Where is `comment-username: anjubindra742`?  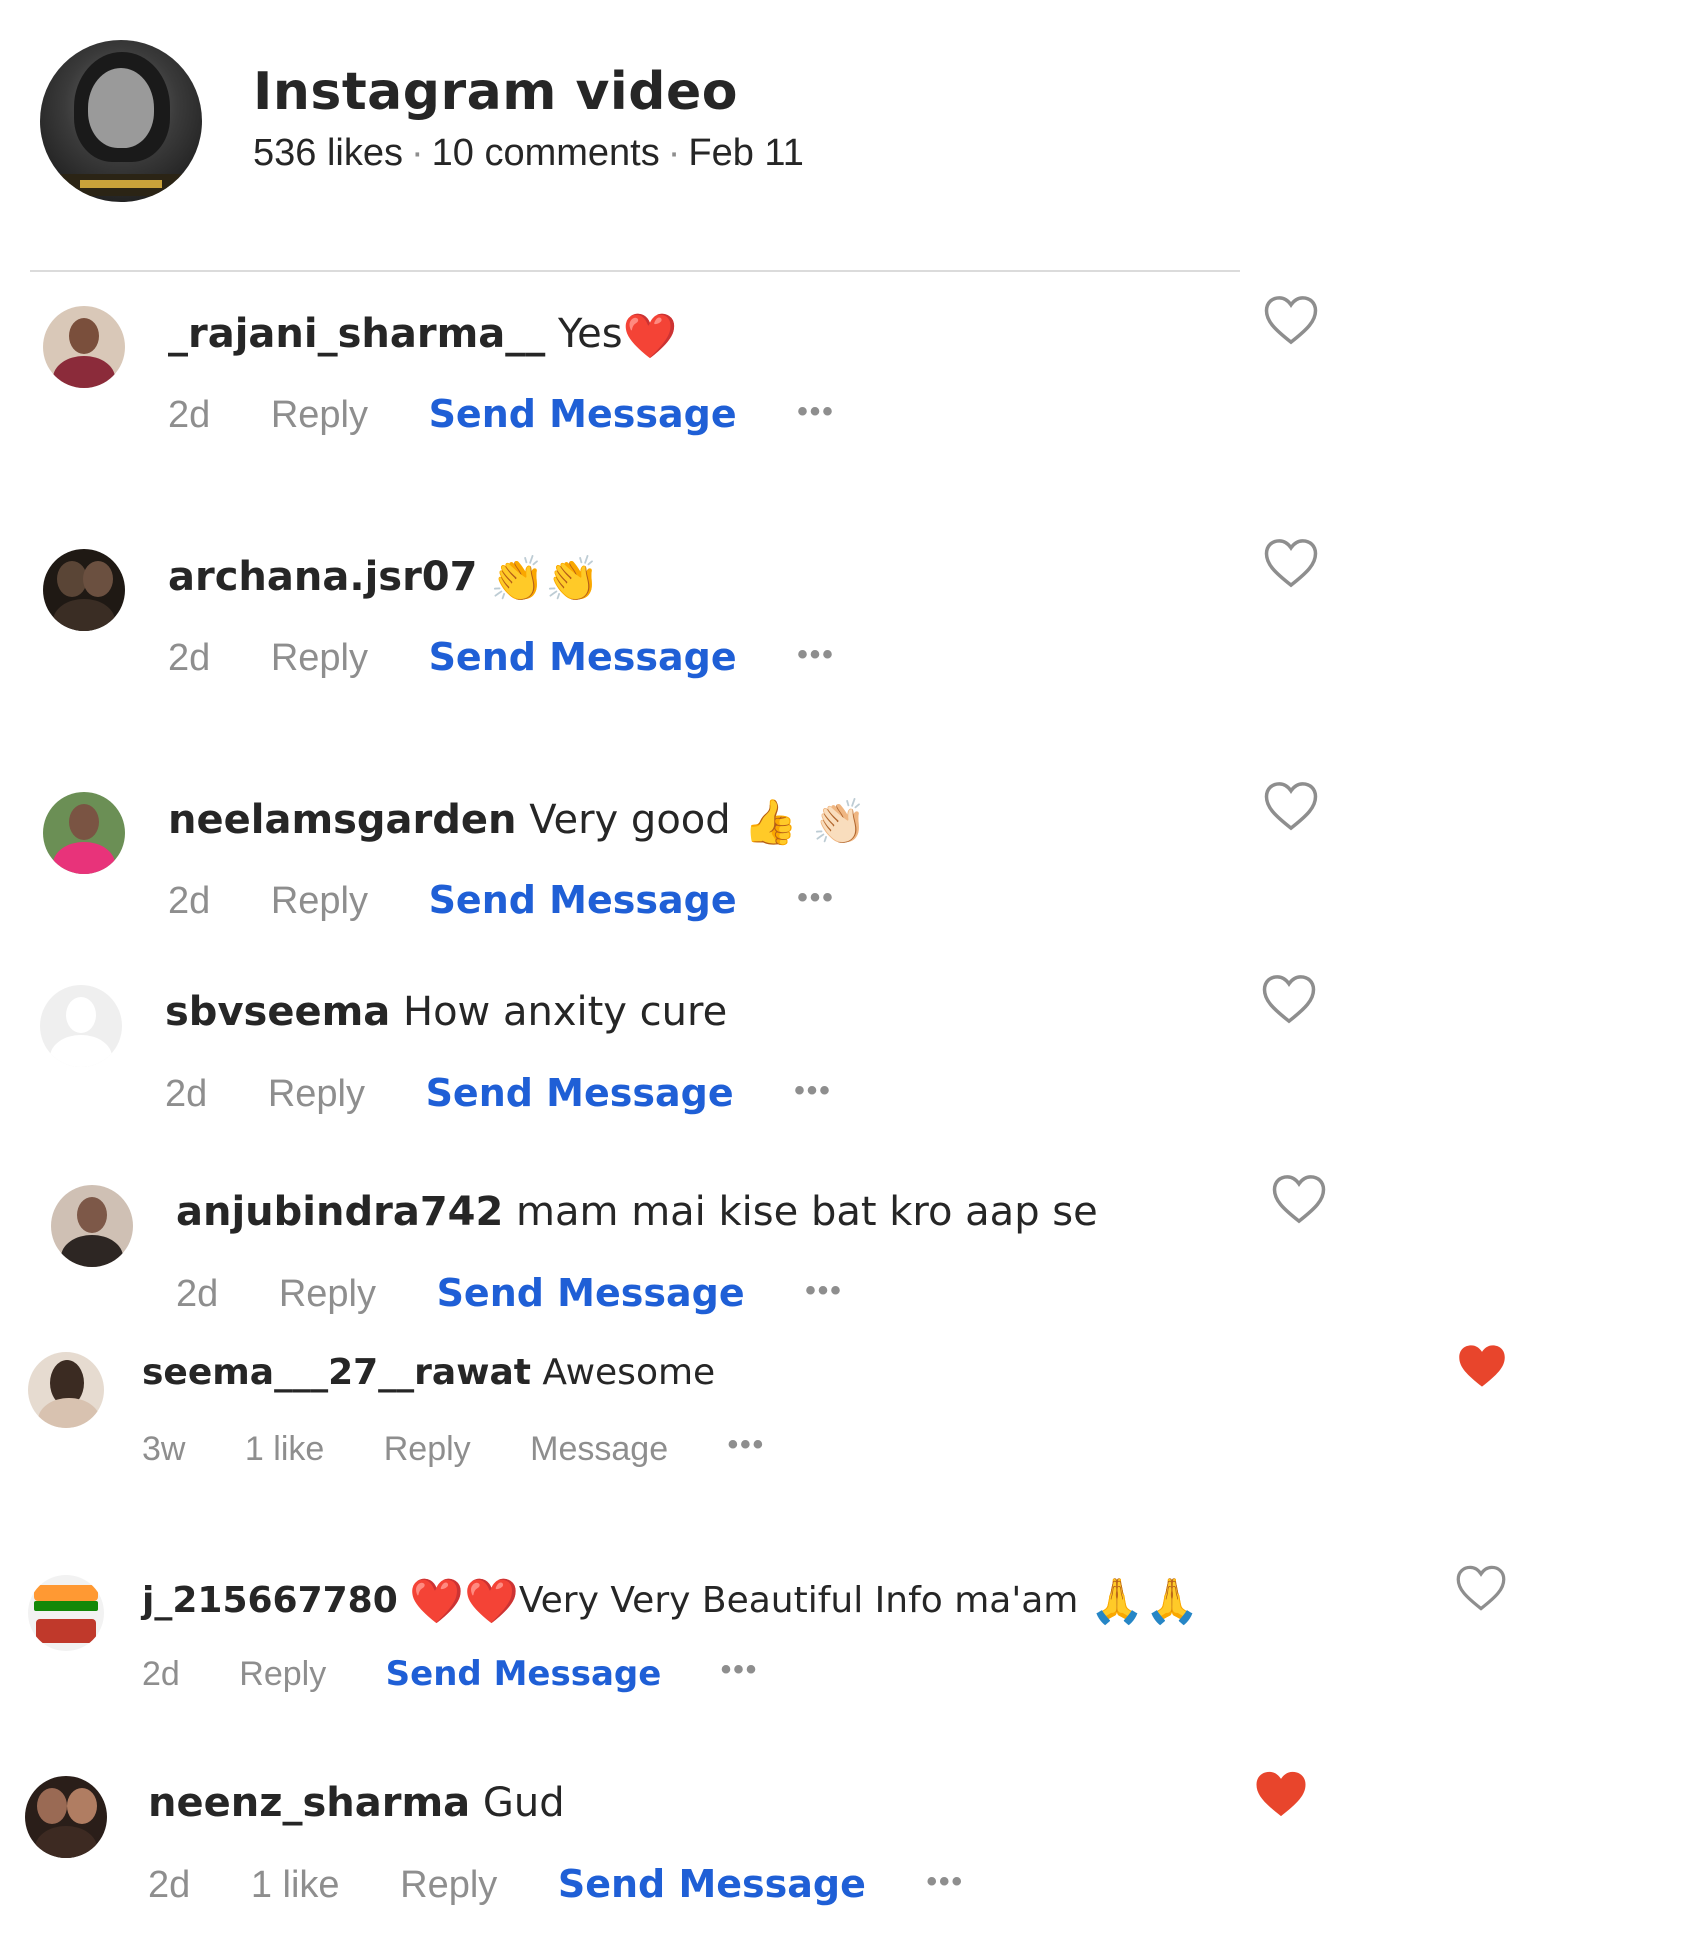
comment-username: anjubindra742 is located at coordinates (339, 1212).